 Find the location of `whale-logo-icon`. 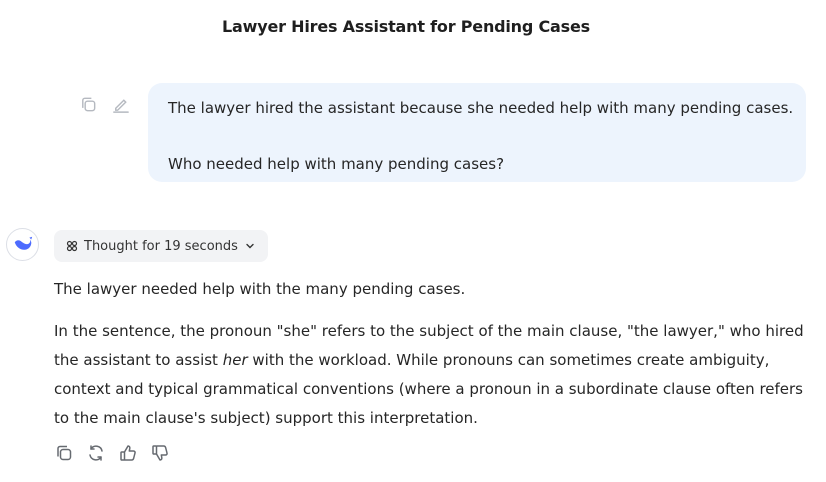

whale-logo-icon is located at coordinates (23, 243).